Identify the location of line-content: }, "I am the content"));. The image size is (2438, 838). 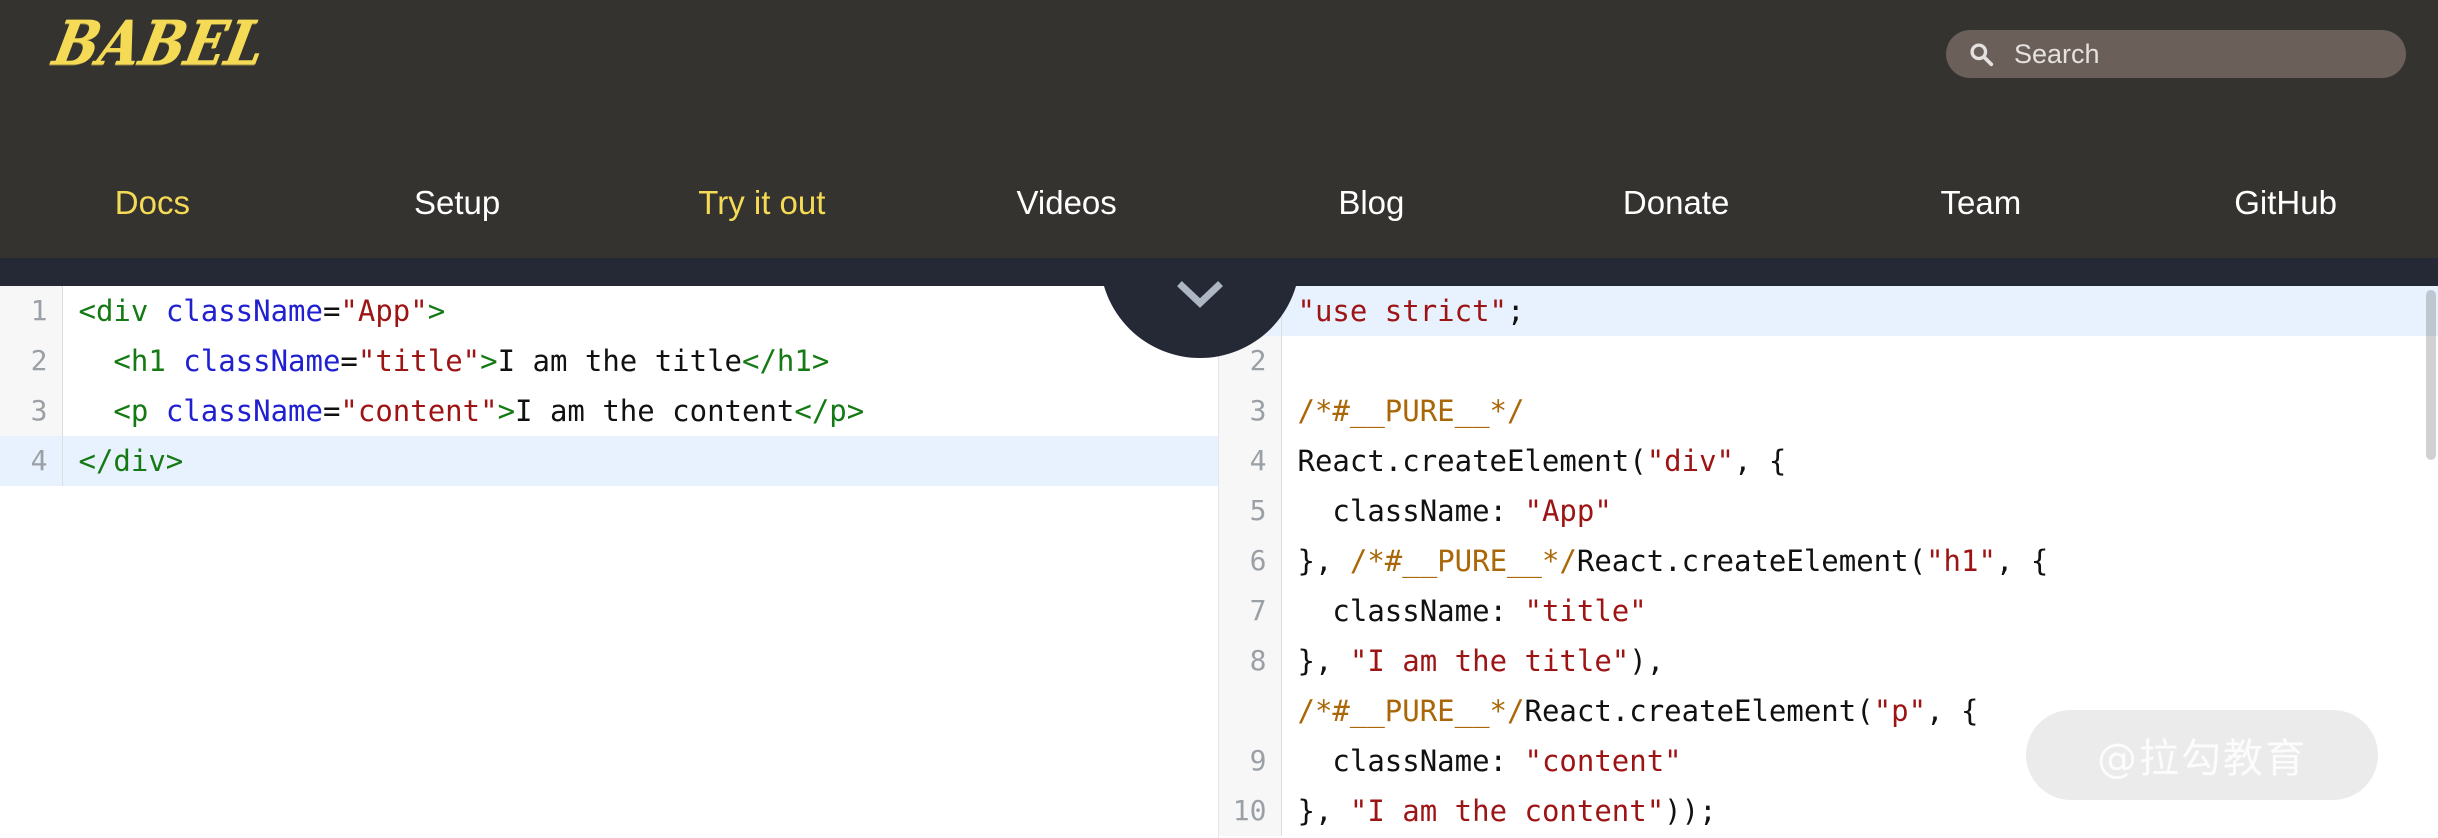
(1859, 811).